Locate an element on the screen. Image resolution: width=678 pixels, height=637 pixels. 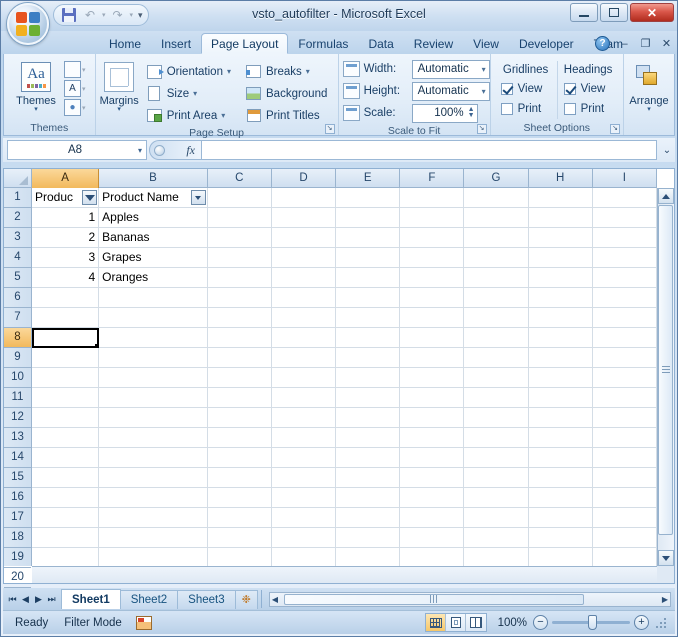
cell-a5: 4 is located at coordinates (66, 278).